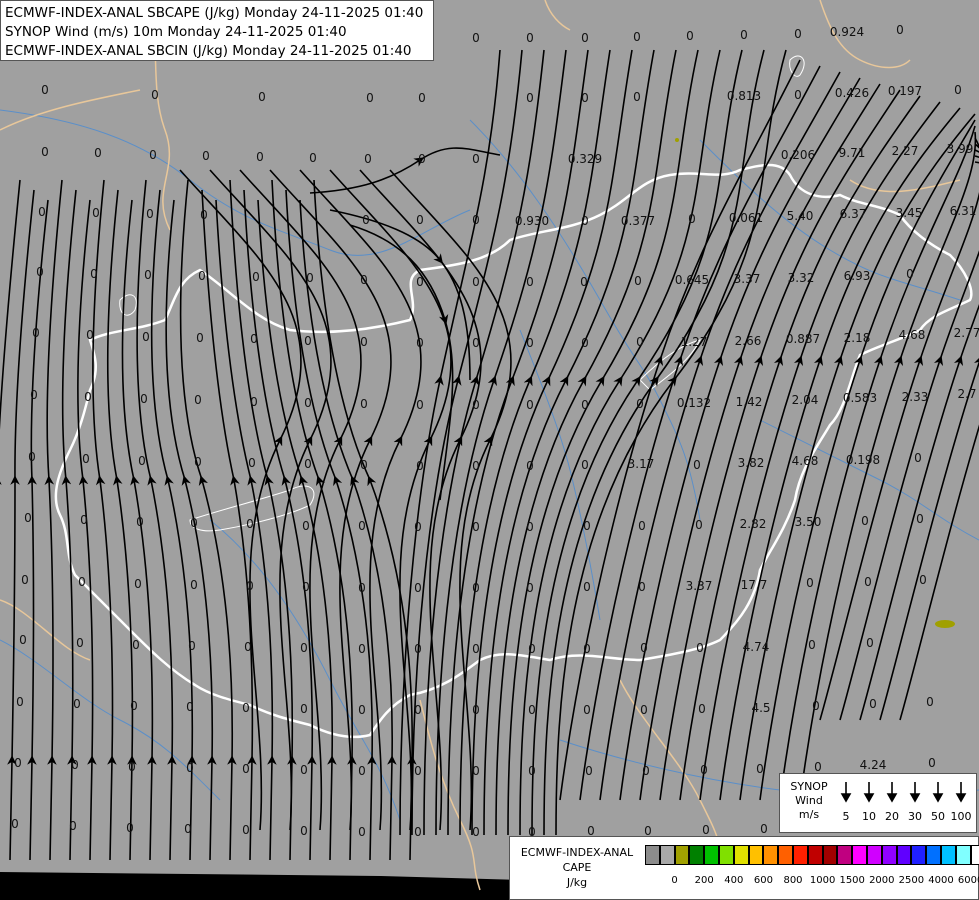 The width and height of the screenshot is (979, 900). What do you see at coordinates (960, 149) in the screenshot?
I see `cape-value-label: 3.99` at bounding box center [960, 149].